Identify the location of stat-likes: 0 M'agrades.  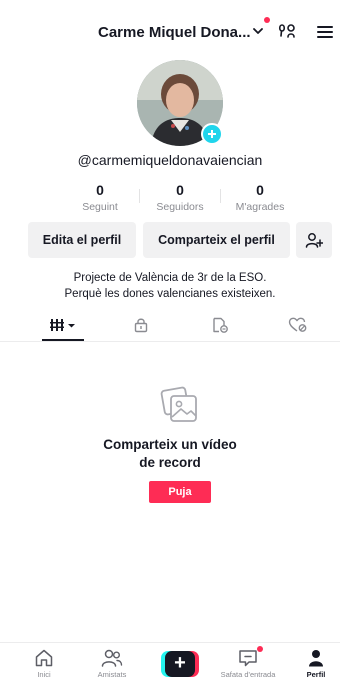
(260, 198).